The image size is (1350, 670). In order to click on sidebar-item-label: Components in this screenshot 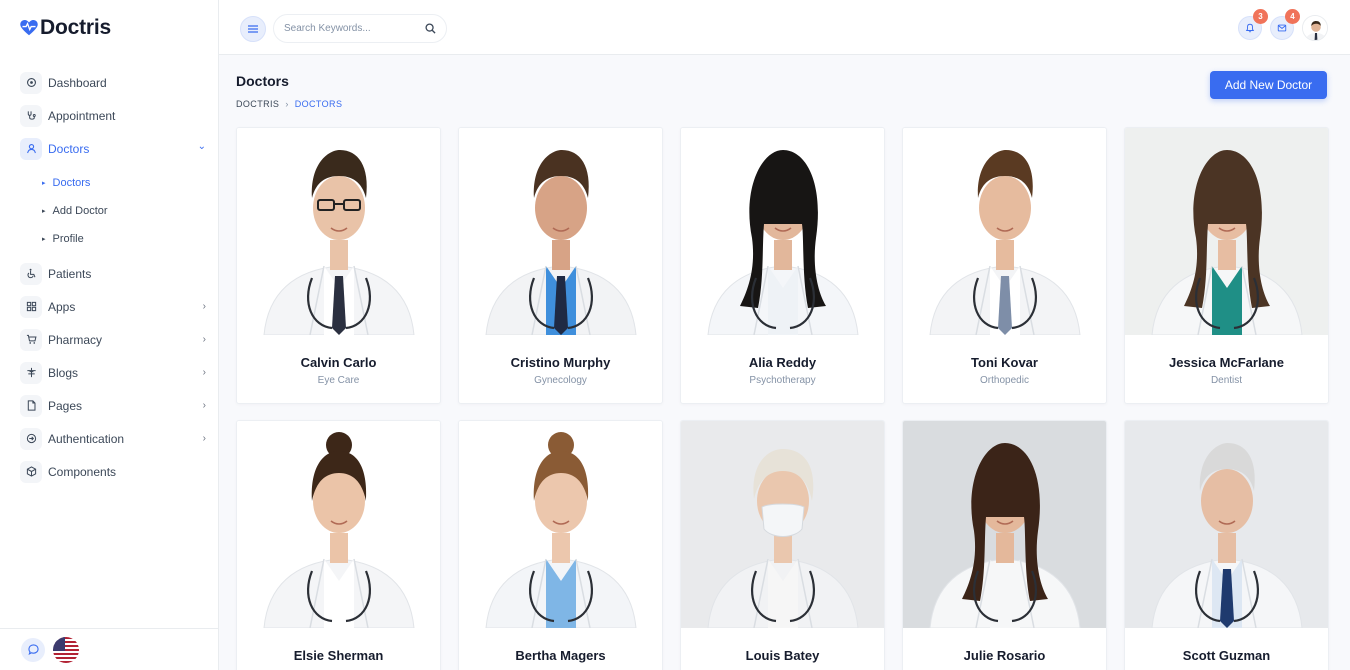, I will do `click(82, 471)`.